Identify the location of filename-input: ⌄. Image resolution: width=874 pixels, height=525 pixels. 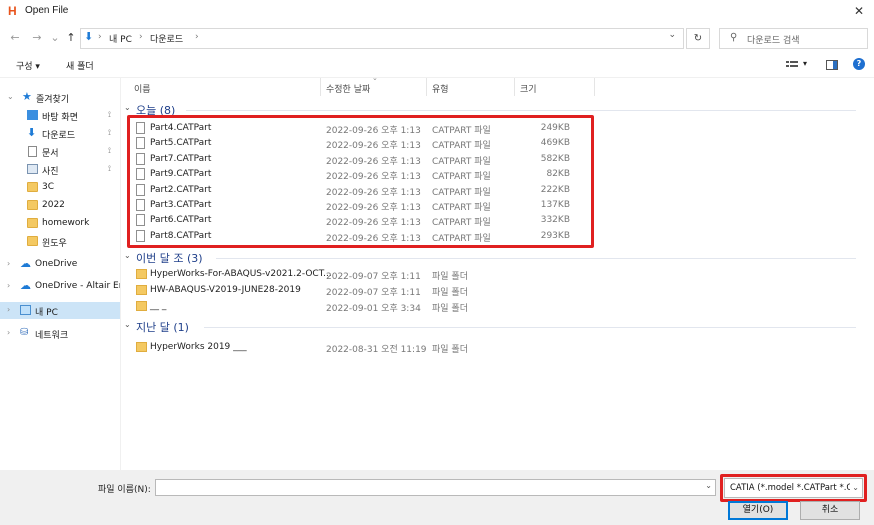
(435, 487).